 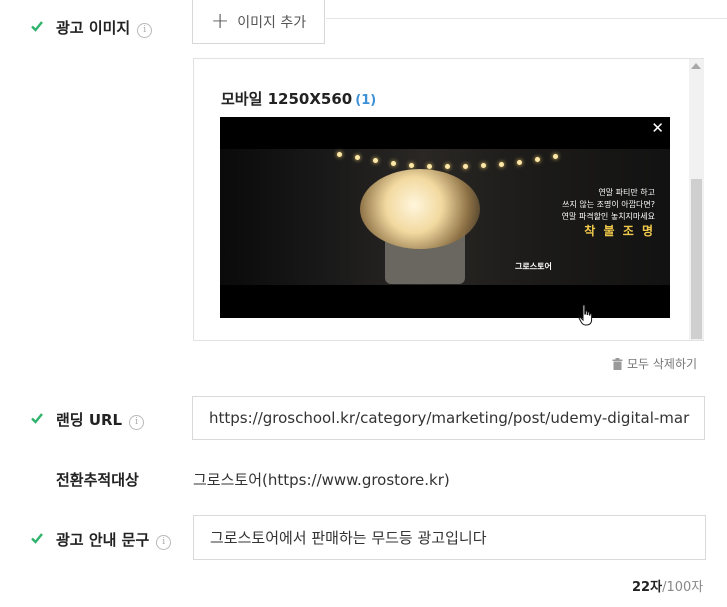 I want to click on char-counter: 22자/100자, so click(x=668, y=587).